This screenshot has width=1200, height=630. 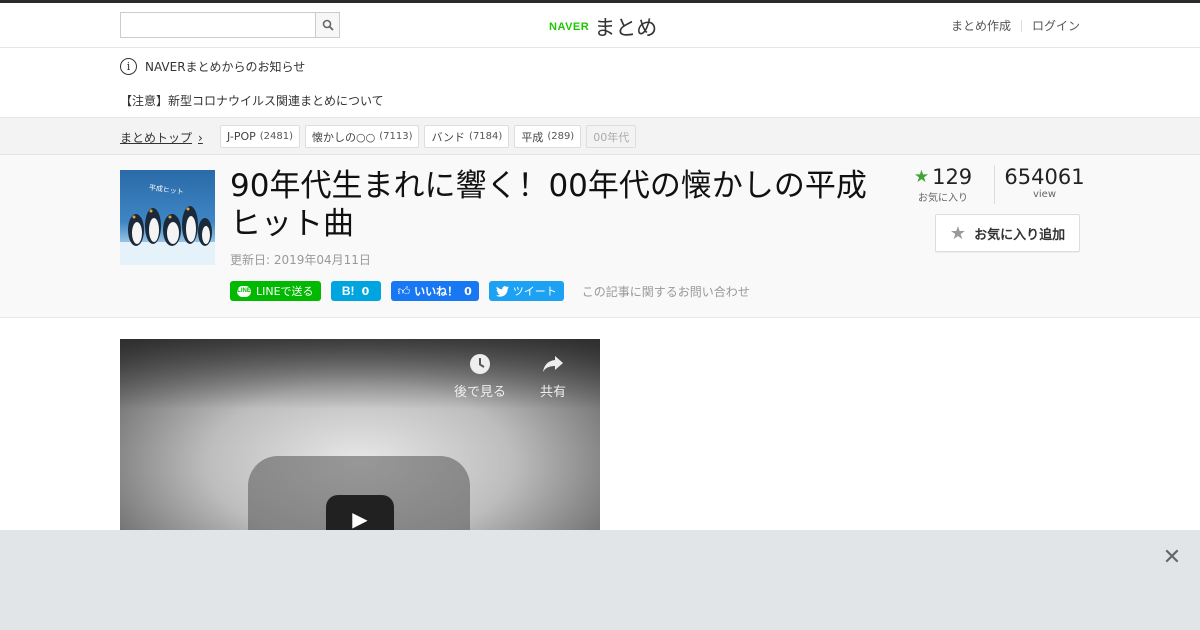 I want to click on breadcrumb-top-link: まとめトップ ›, so click(x=161, y=137).